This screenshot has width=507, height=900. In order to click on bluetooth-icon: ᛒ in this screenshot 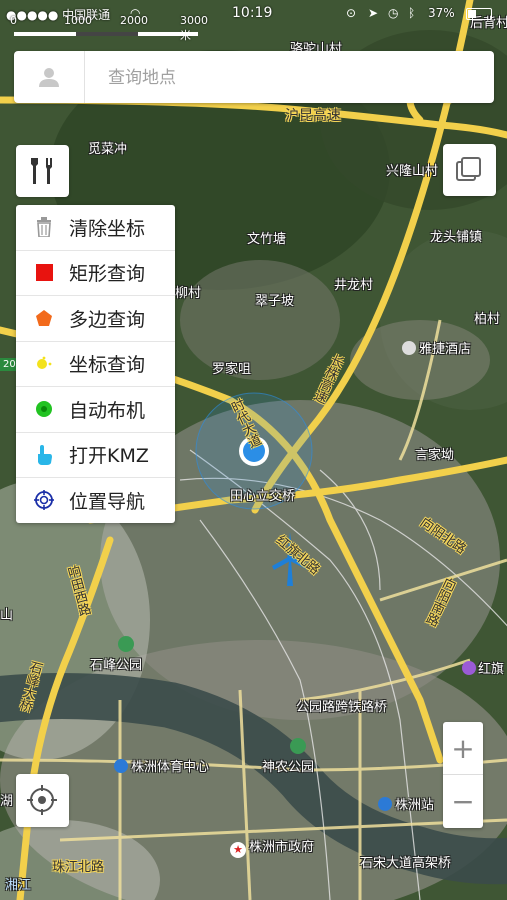, I will do `click(412, 13)`.